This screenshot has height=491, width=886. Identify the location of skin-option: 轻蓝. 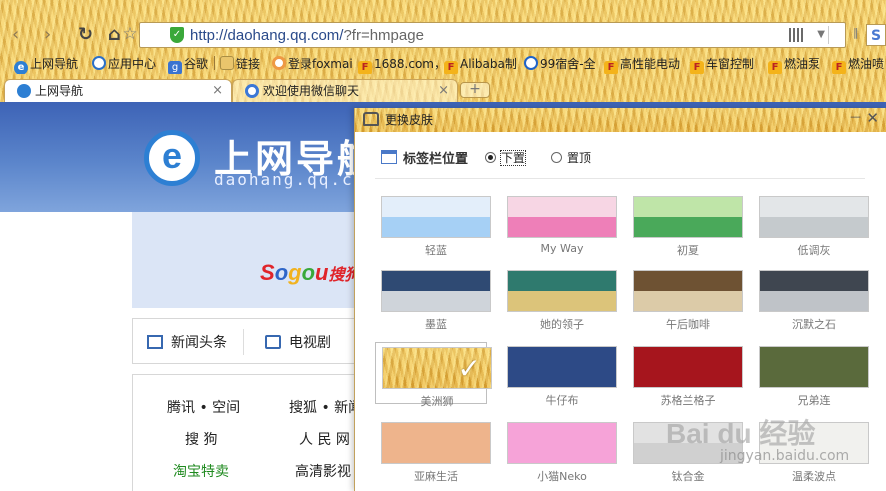
(433, 224).